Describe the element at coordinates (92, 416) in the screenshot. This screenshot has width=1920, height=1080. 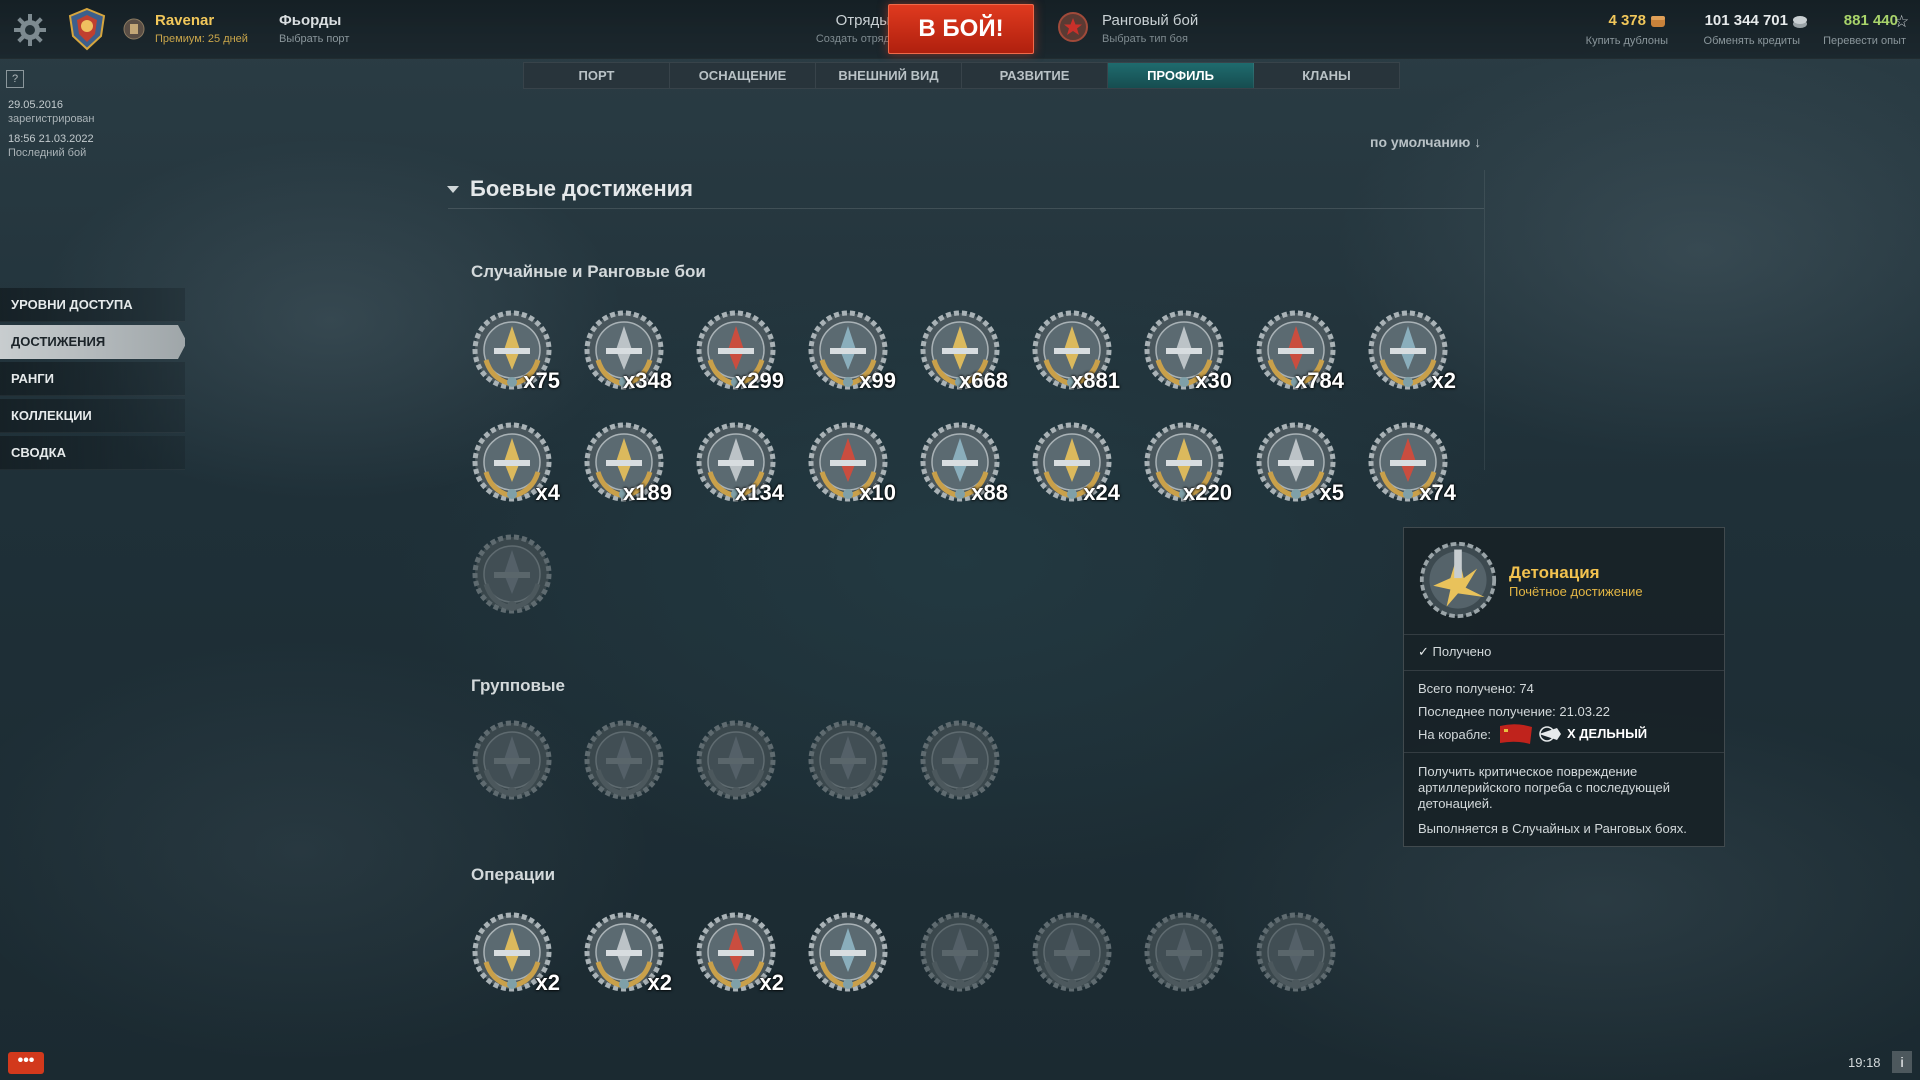
I see `menu-collections: КОЛЛЕКЦИИ` at that location.